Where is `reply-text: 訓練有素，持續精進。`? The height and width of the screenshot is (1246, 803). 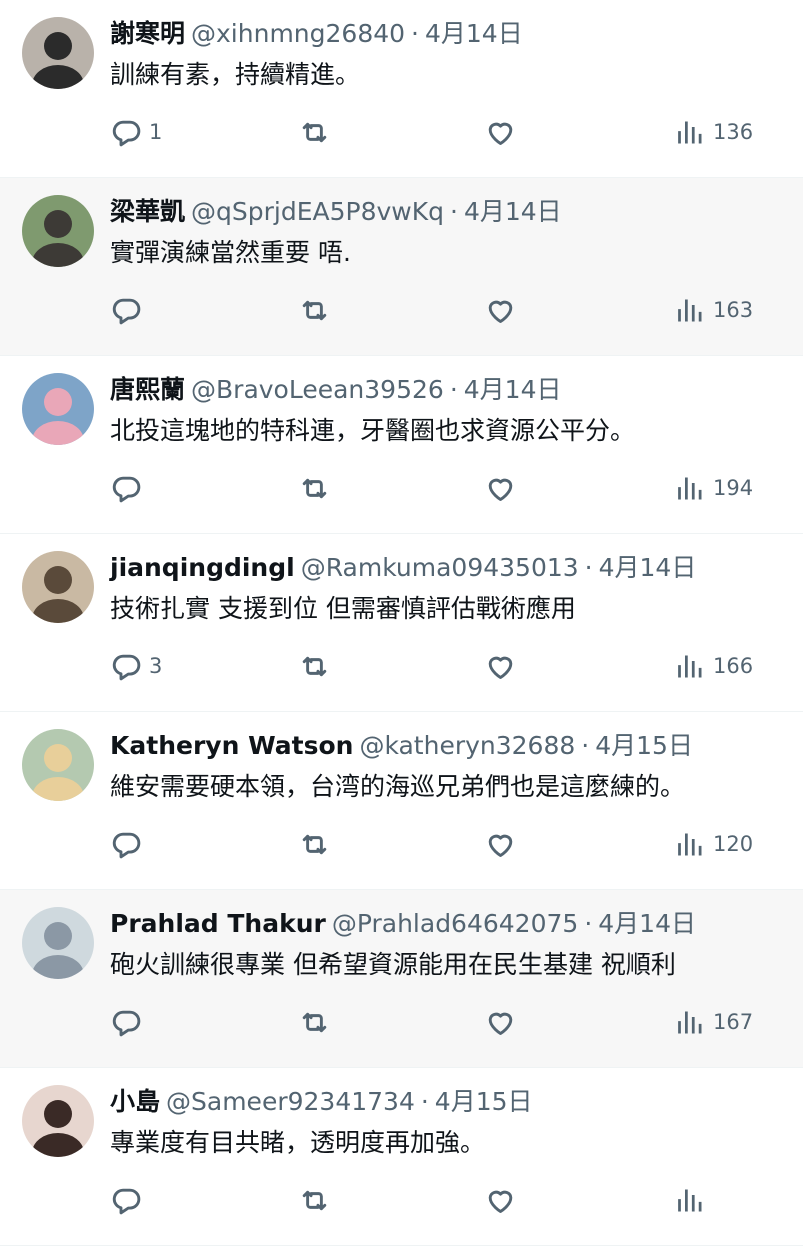
reply-text: 訓練有素，持續精進。 is located at coordinates (235, 74).